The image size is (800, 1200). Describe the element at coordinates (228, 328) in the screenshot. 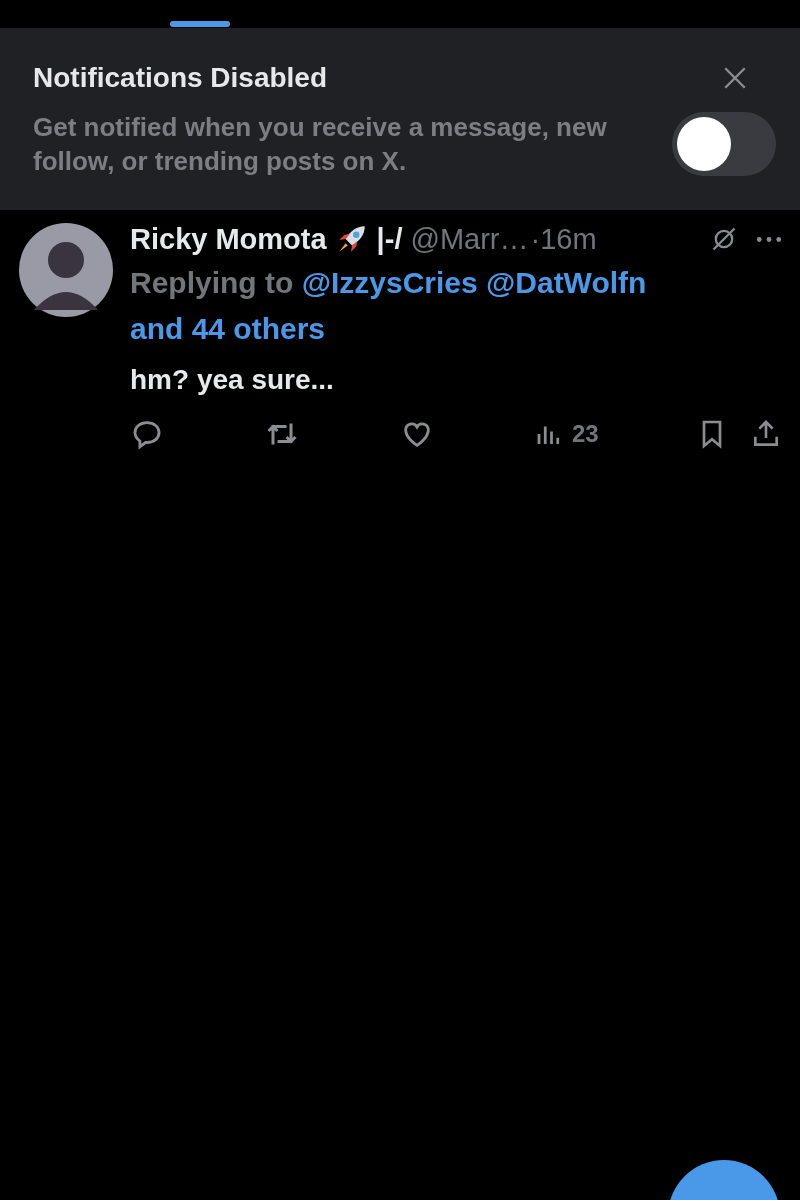

I see `mention-link: and 44 others` at that location.